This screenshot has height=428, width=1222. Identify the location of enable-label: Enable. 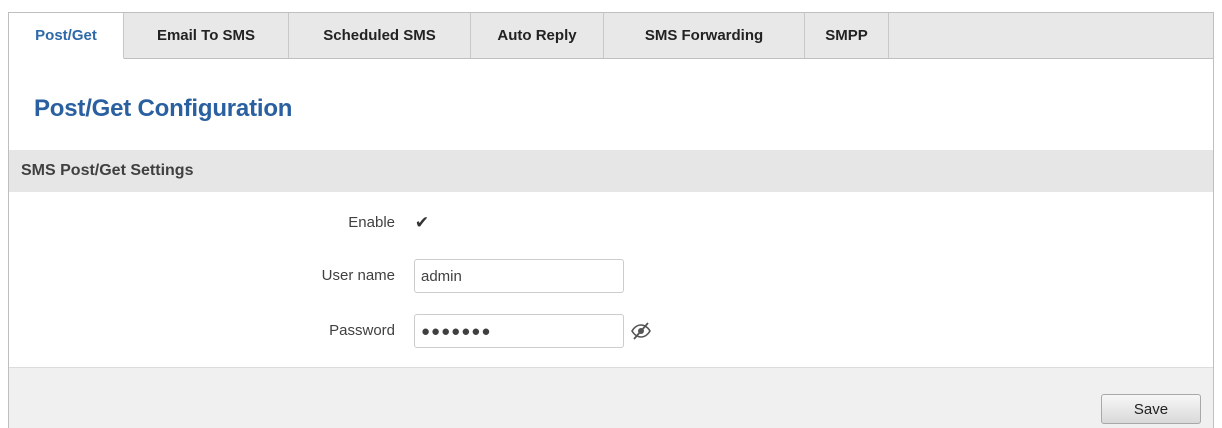
(371, 222).